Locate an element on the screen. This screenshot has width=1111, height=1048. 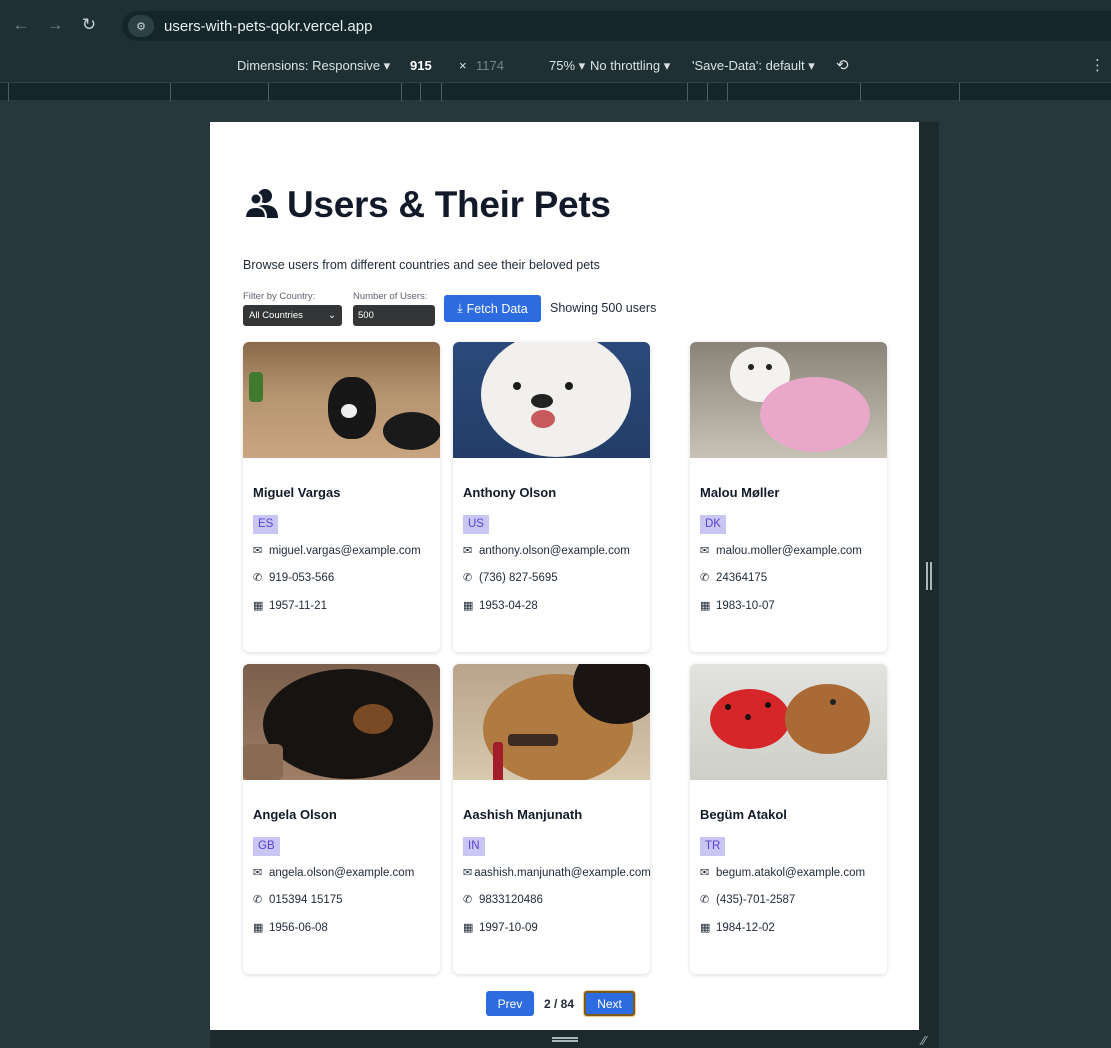
site-settings-icon: ⚙ is located at coordinates (141, 26).